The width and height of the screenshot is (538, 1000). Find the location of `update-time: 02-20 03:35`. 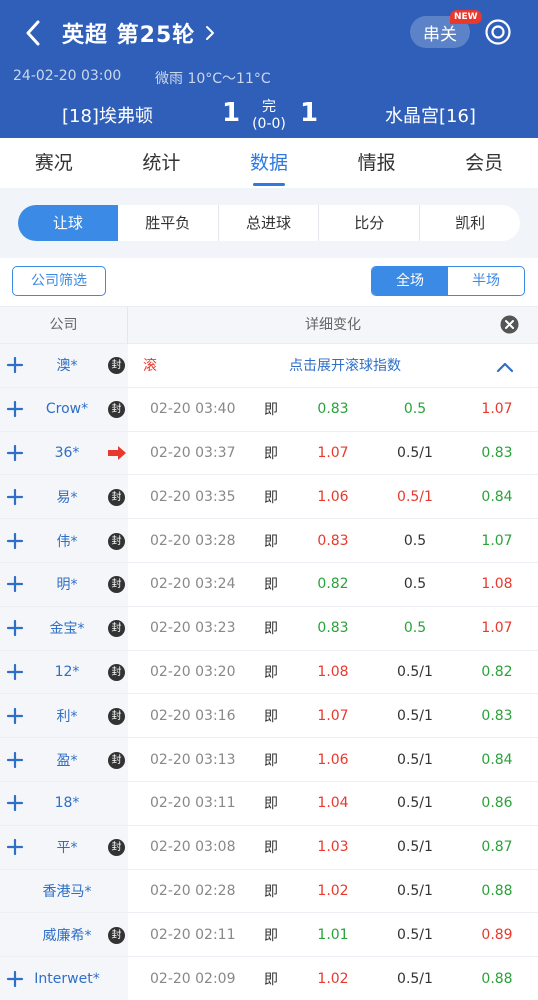

update-time: 02-20 03:35 is located at coordinates (193, 496).